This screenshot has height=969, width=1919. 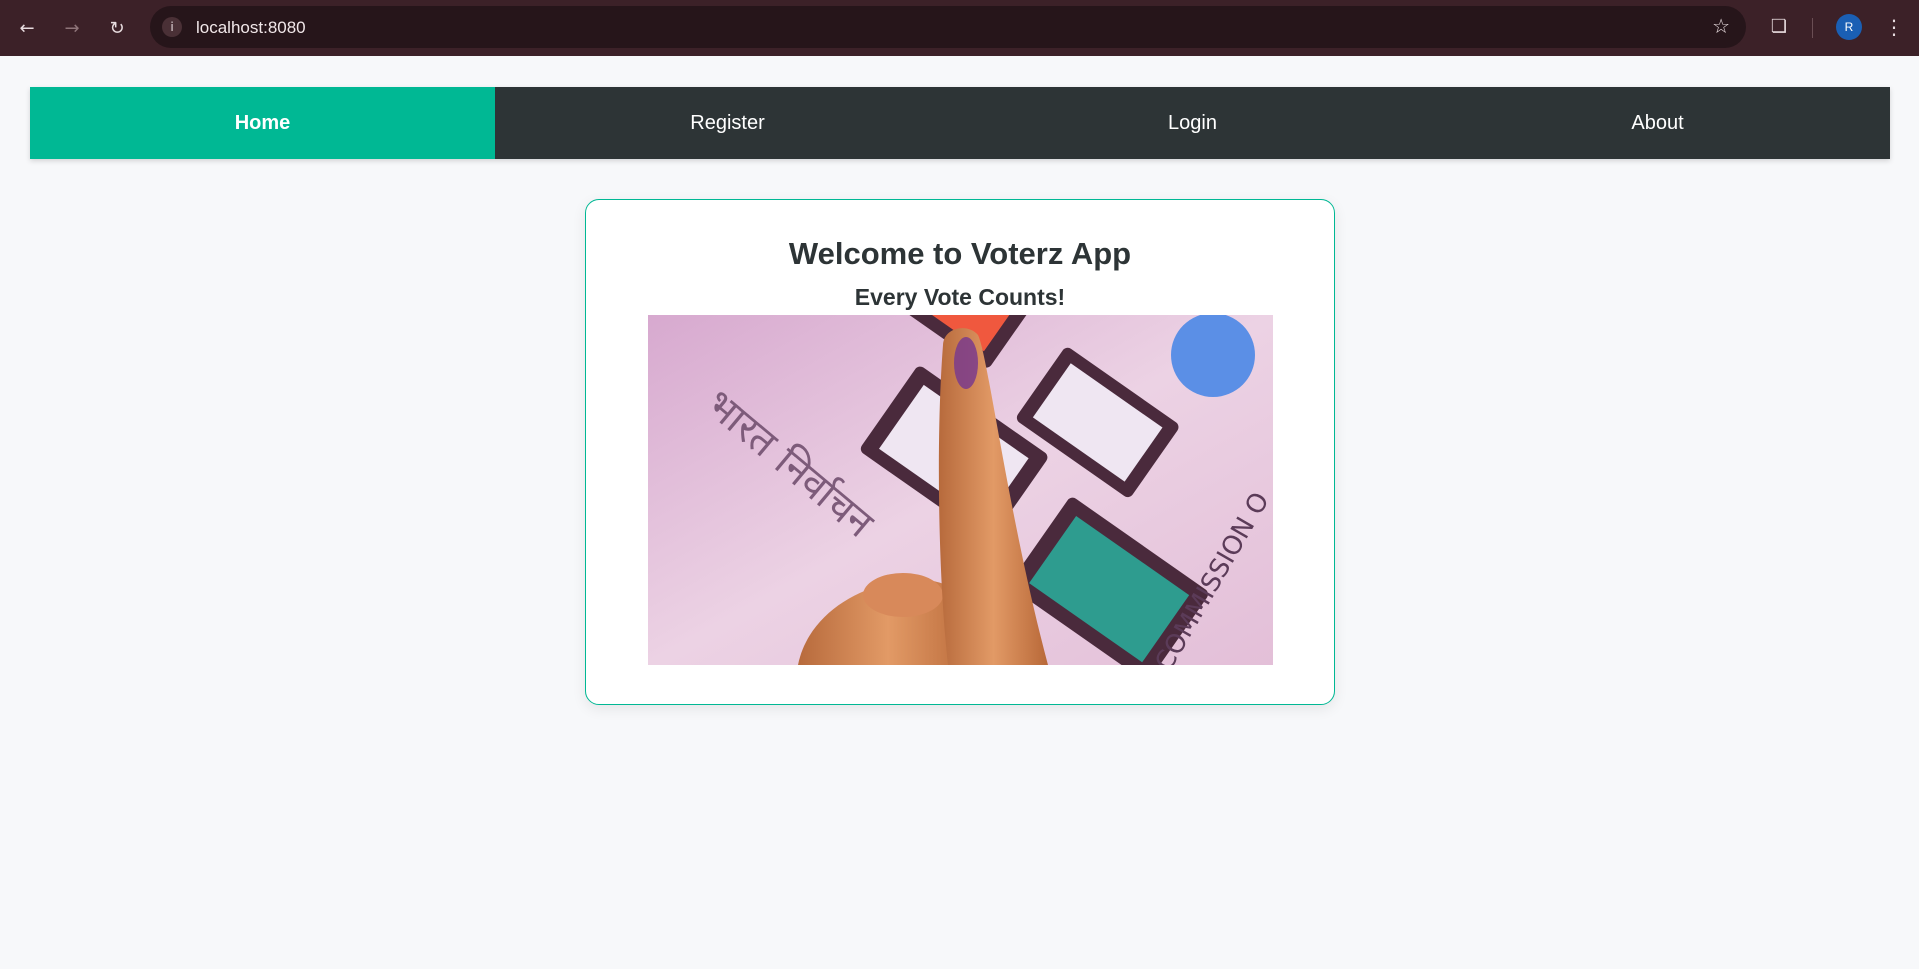 I want to click on url-text: localhost:8080, so click(x=251, y=28).